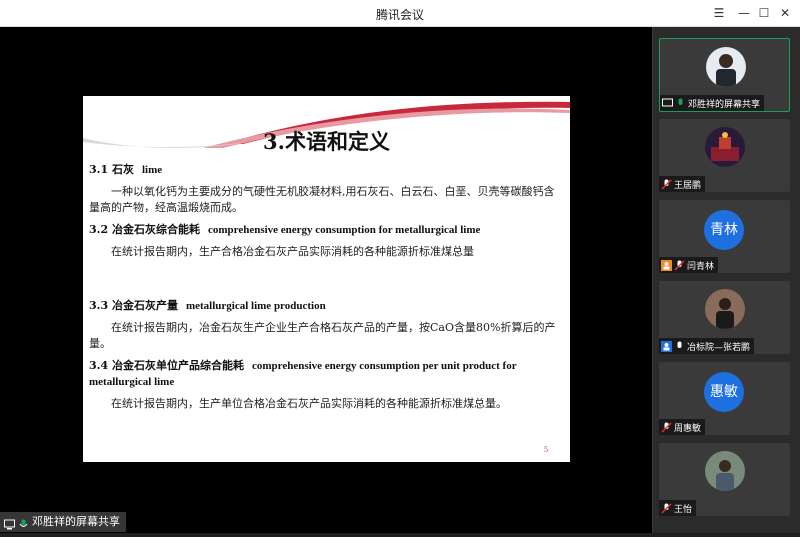 This screenshot has height=537, width=800. I want to click on term-heading: 3.2 冶金石灰综合能耗, so click(144, 229).